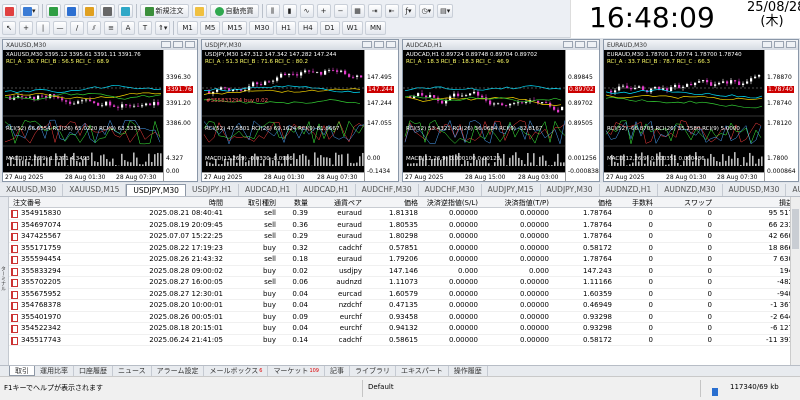 The width and height of the screenshot is (800, 400). I want to click on column-header: 時間, so click(216, 203).